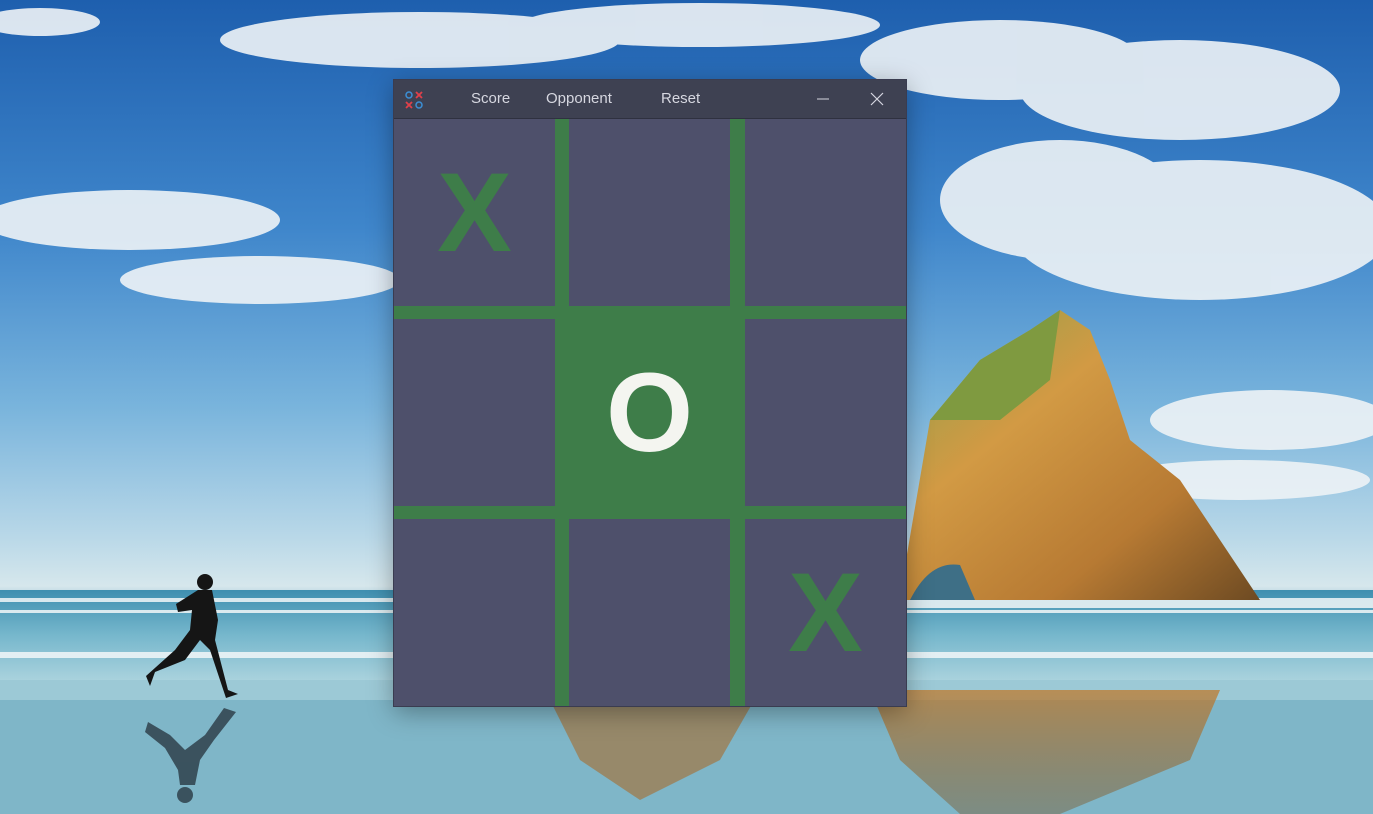 This screenshot has height=814, width=1373. Describe the element at coordinates (579, 99) in the screenshot. I see `menu-opponent: Opponent` at that location.